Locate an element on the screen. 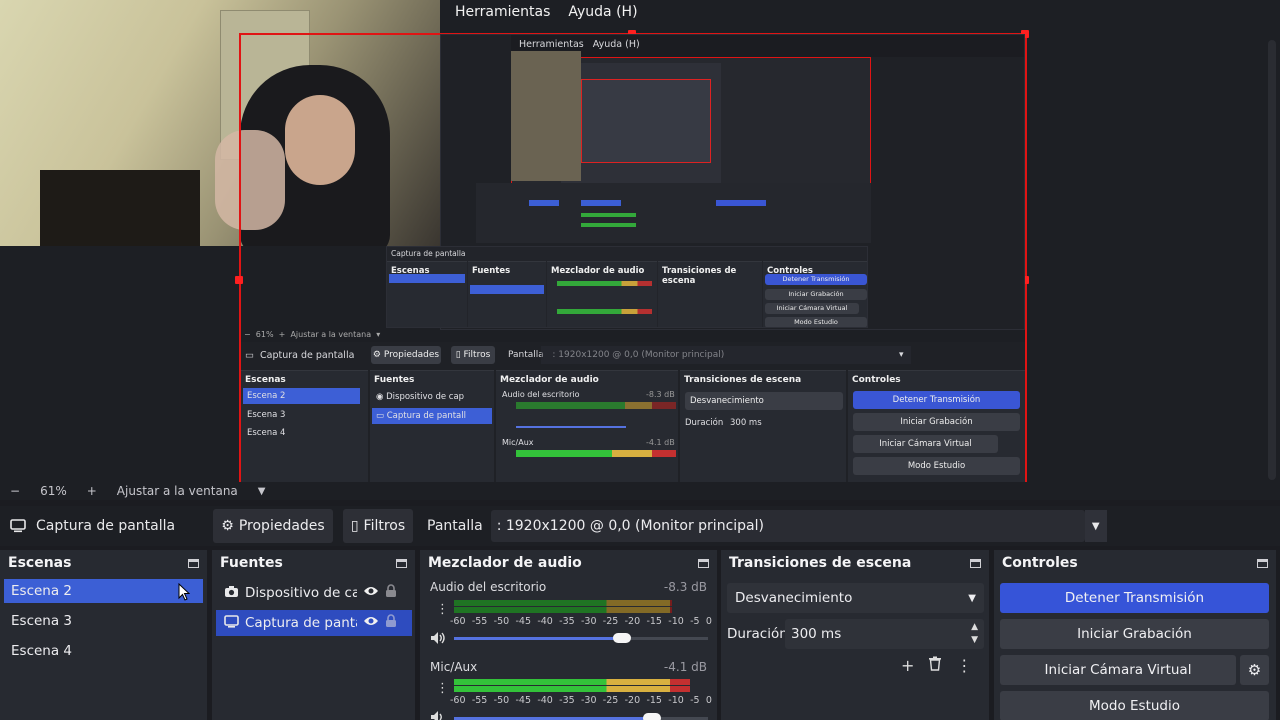  filters-label: Filtros is located at coordinates (384, 526).